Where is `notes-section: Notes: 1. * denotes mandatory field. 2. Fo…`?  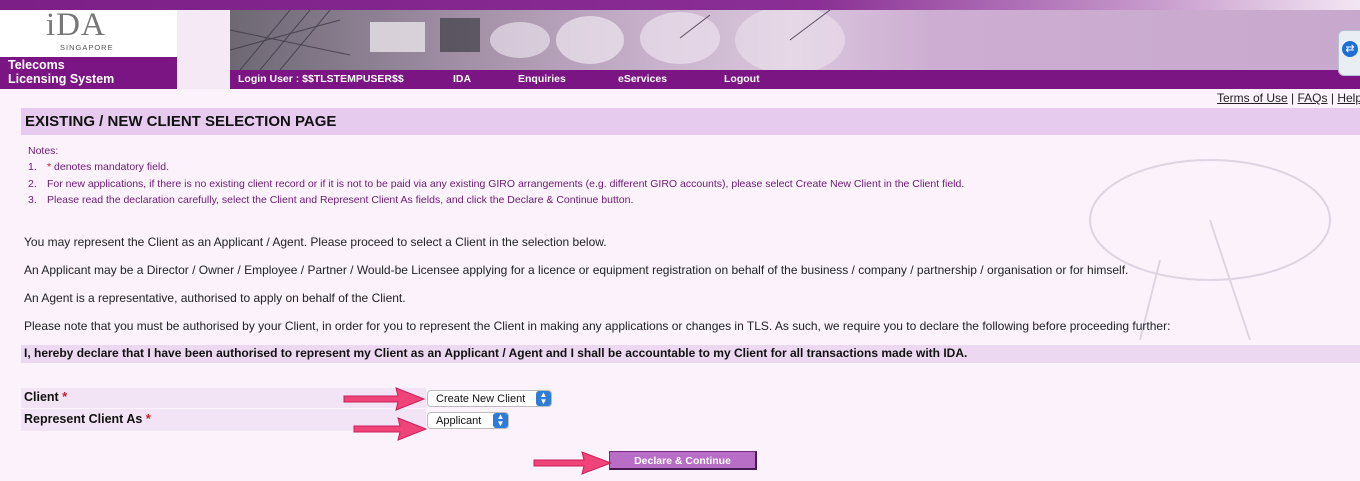
notes-section: Notes: 1. * denotes mandatory field. 2. Fo… is located at coordinates (496, 175).